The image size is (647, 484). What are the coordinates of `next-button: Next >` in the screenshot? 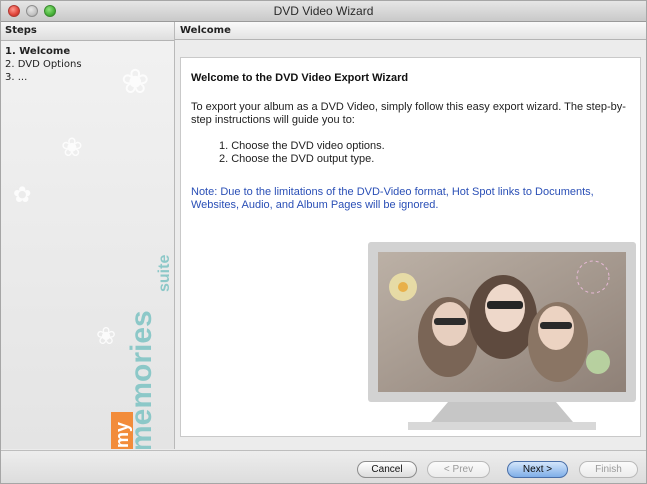 It's located at (537, 469).